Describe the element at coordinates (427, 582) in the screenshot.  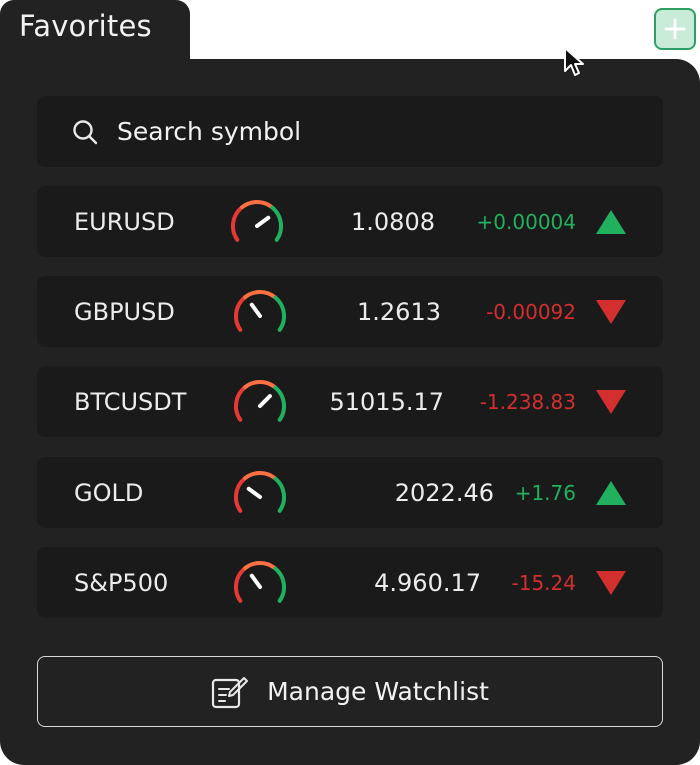
I see `symbol-price: 4.960.17` at that location.